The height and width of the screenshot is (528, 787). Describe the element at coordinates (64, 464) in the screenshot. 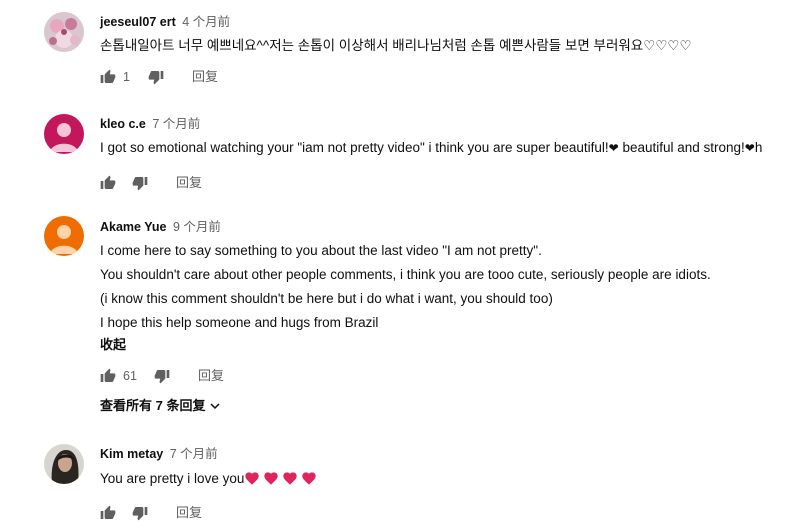

I see `avatar-kim-metay` at that location.